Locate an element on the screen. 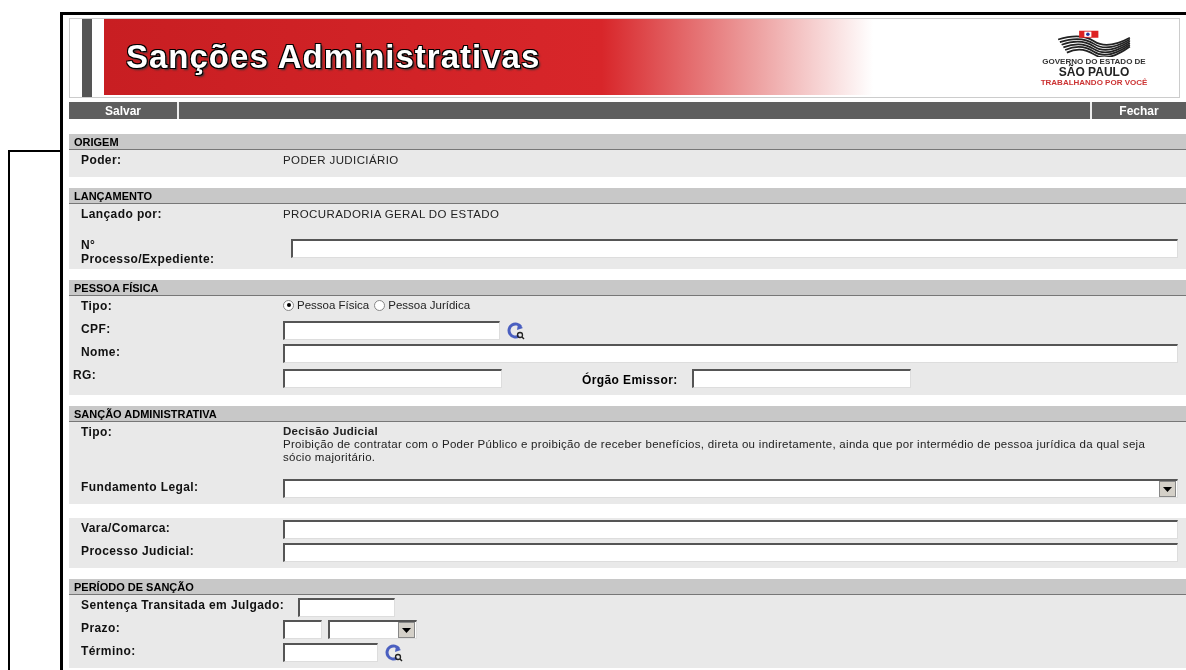 Image resolution: width=1186 pixels, height=670 pixels. field-label: N° Processo/Expediente: is located at coordinates (148, 251).